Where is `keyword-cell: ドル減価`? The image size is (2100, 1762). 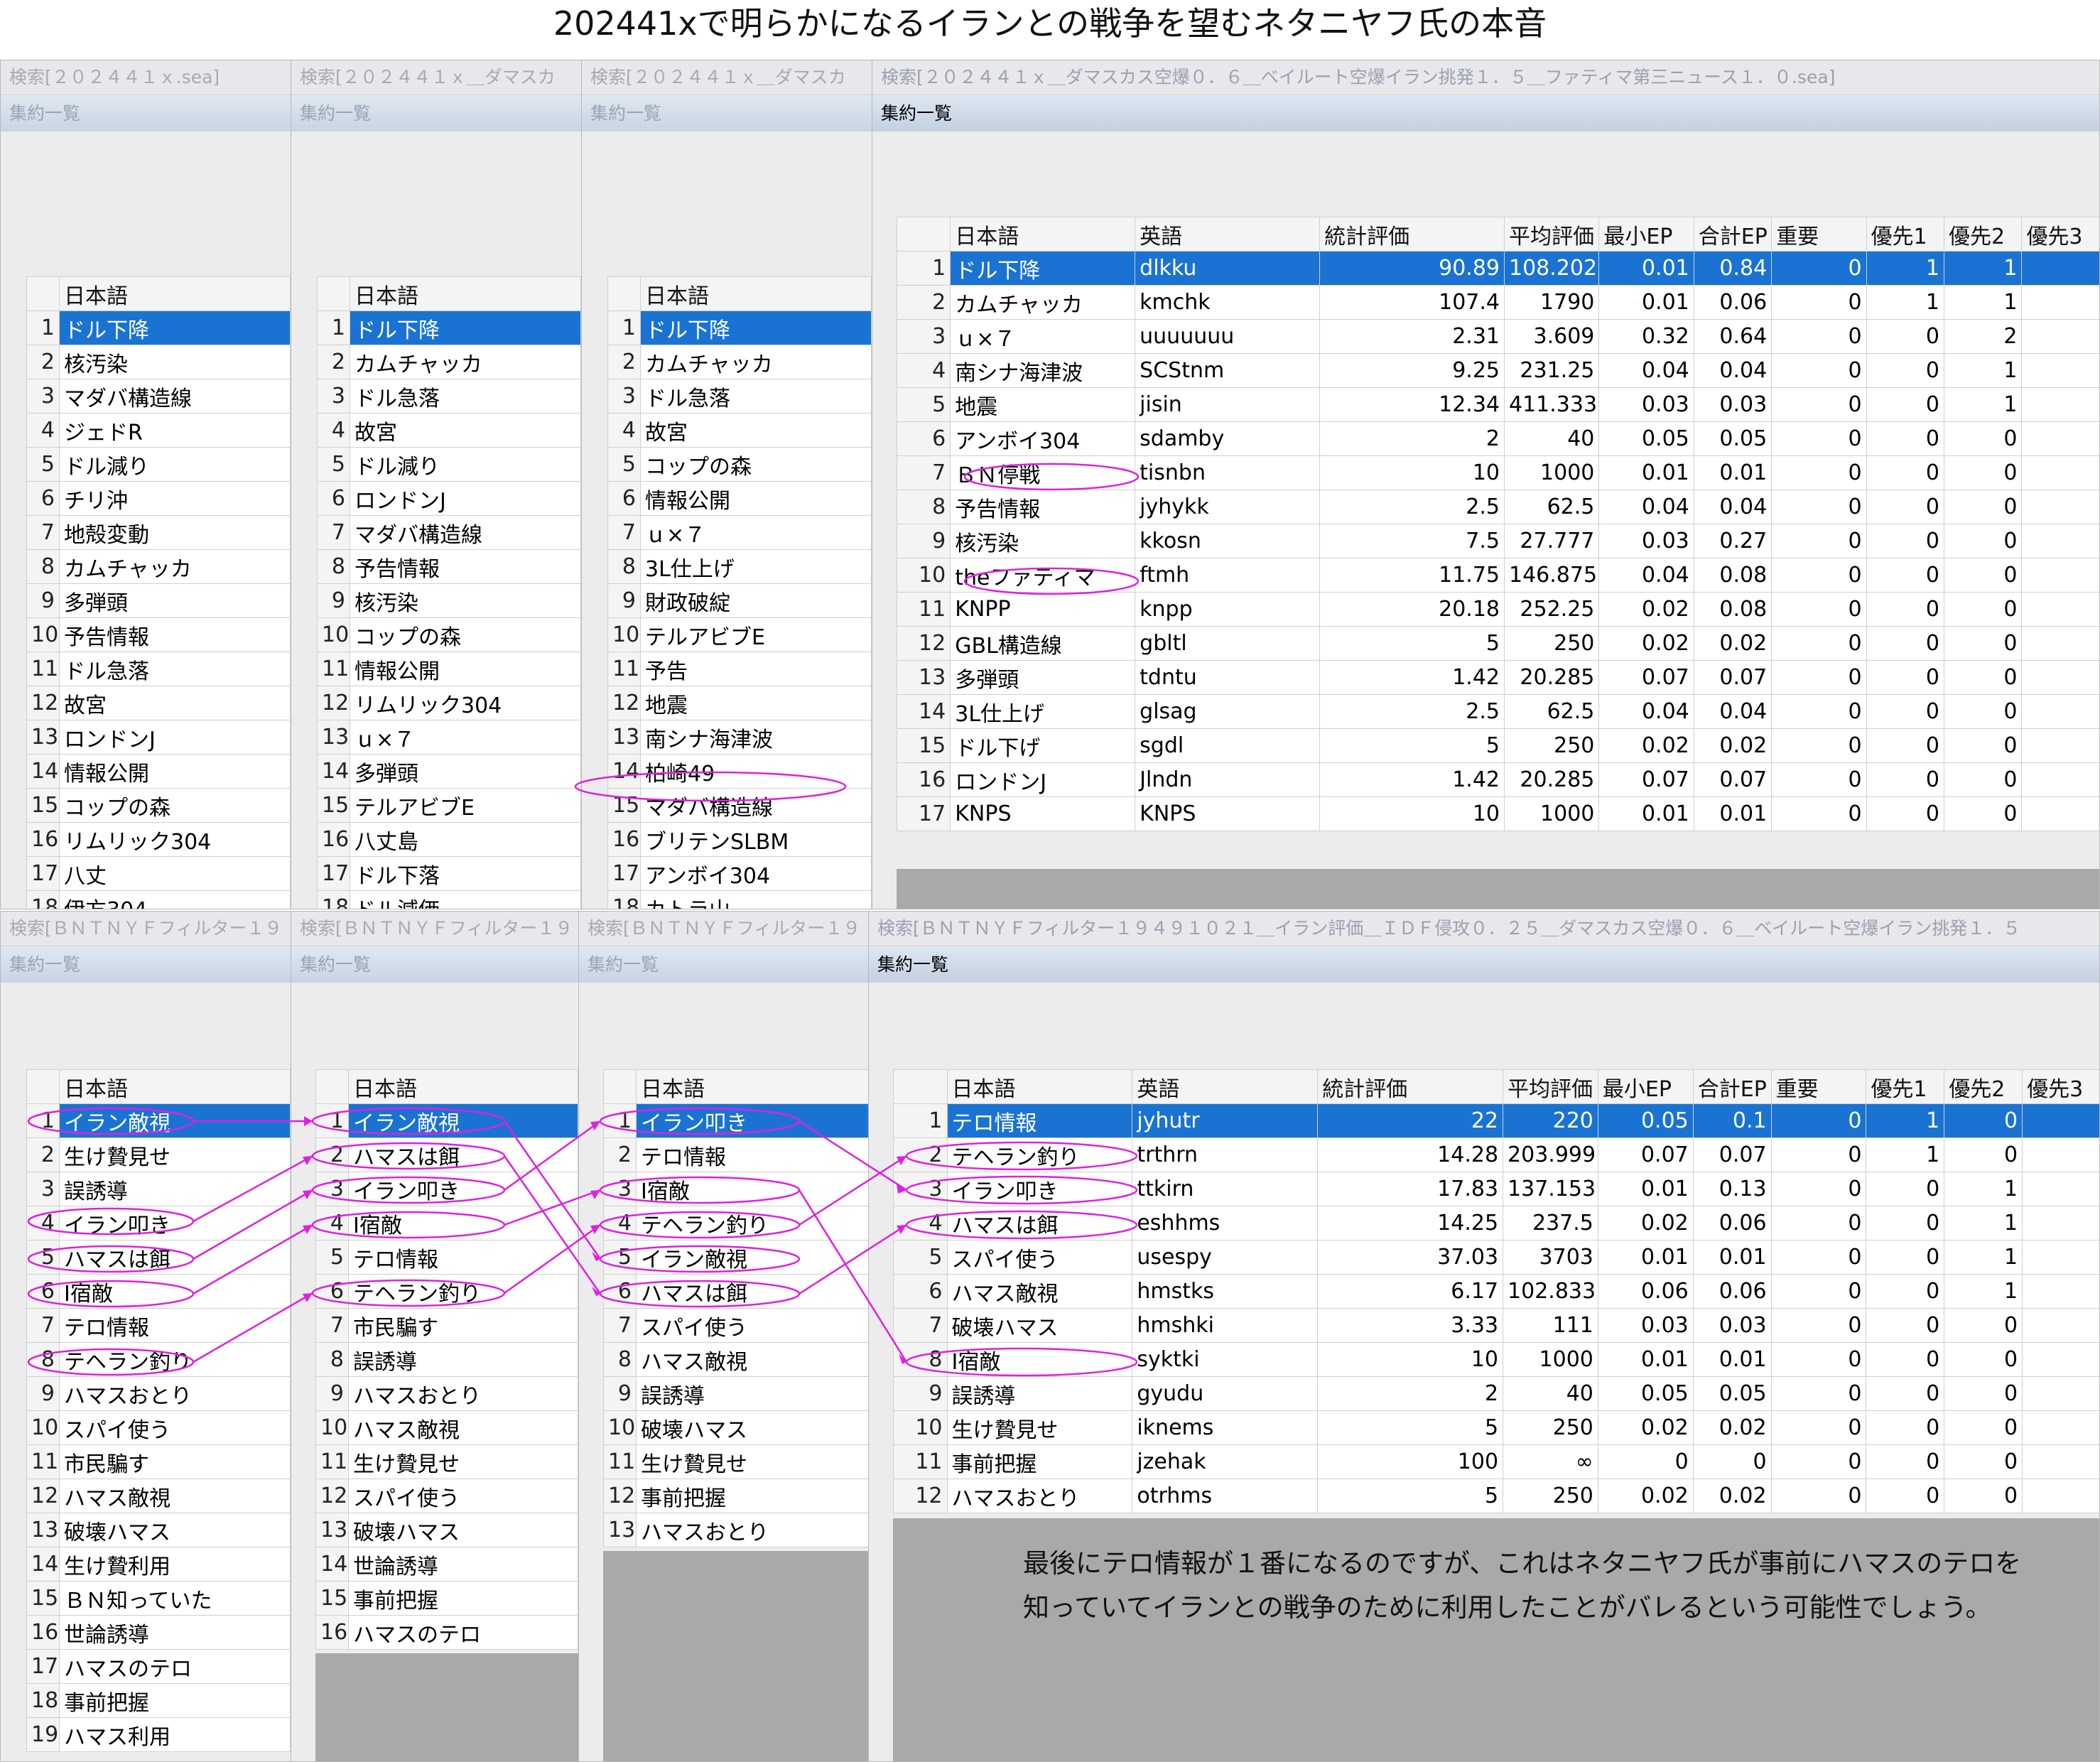 keyword-cell: ドル減価 is located at coordinates (465, 899).